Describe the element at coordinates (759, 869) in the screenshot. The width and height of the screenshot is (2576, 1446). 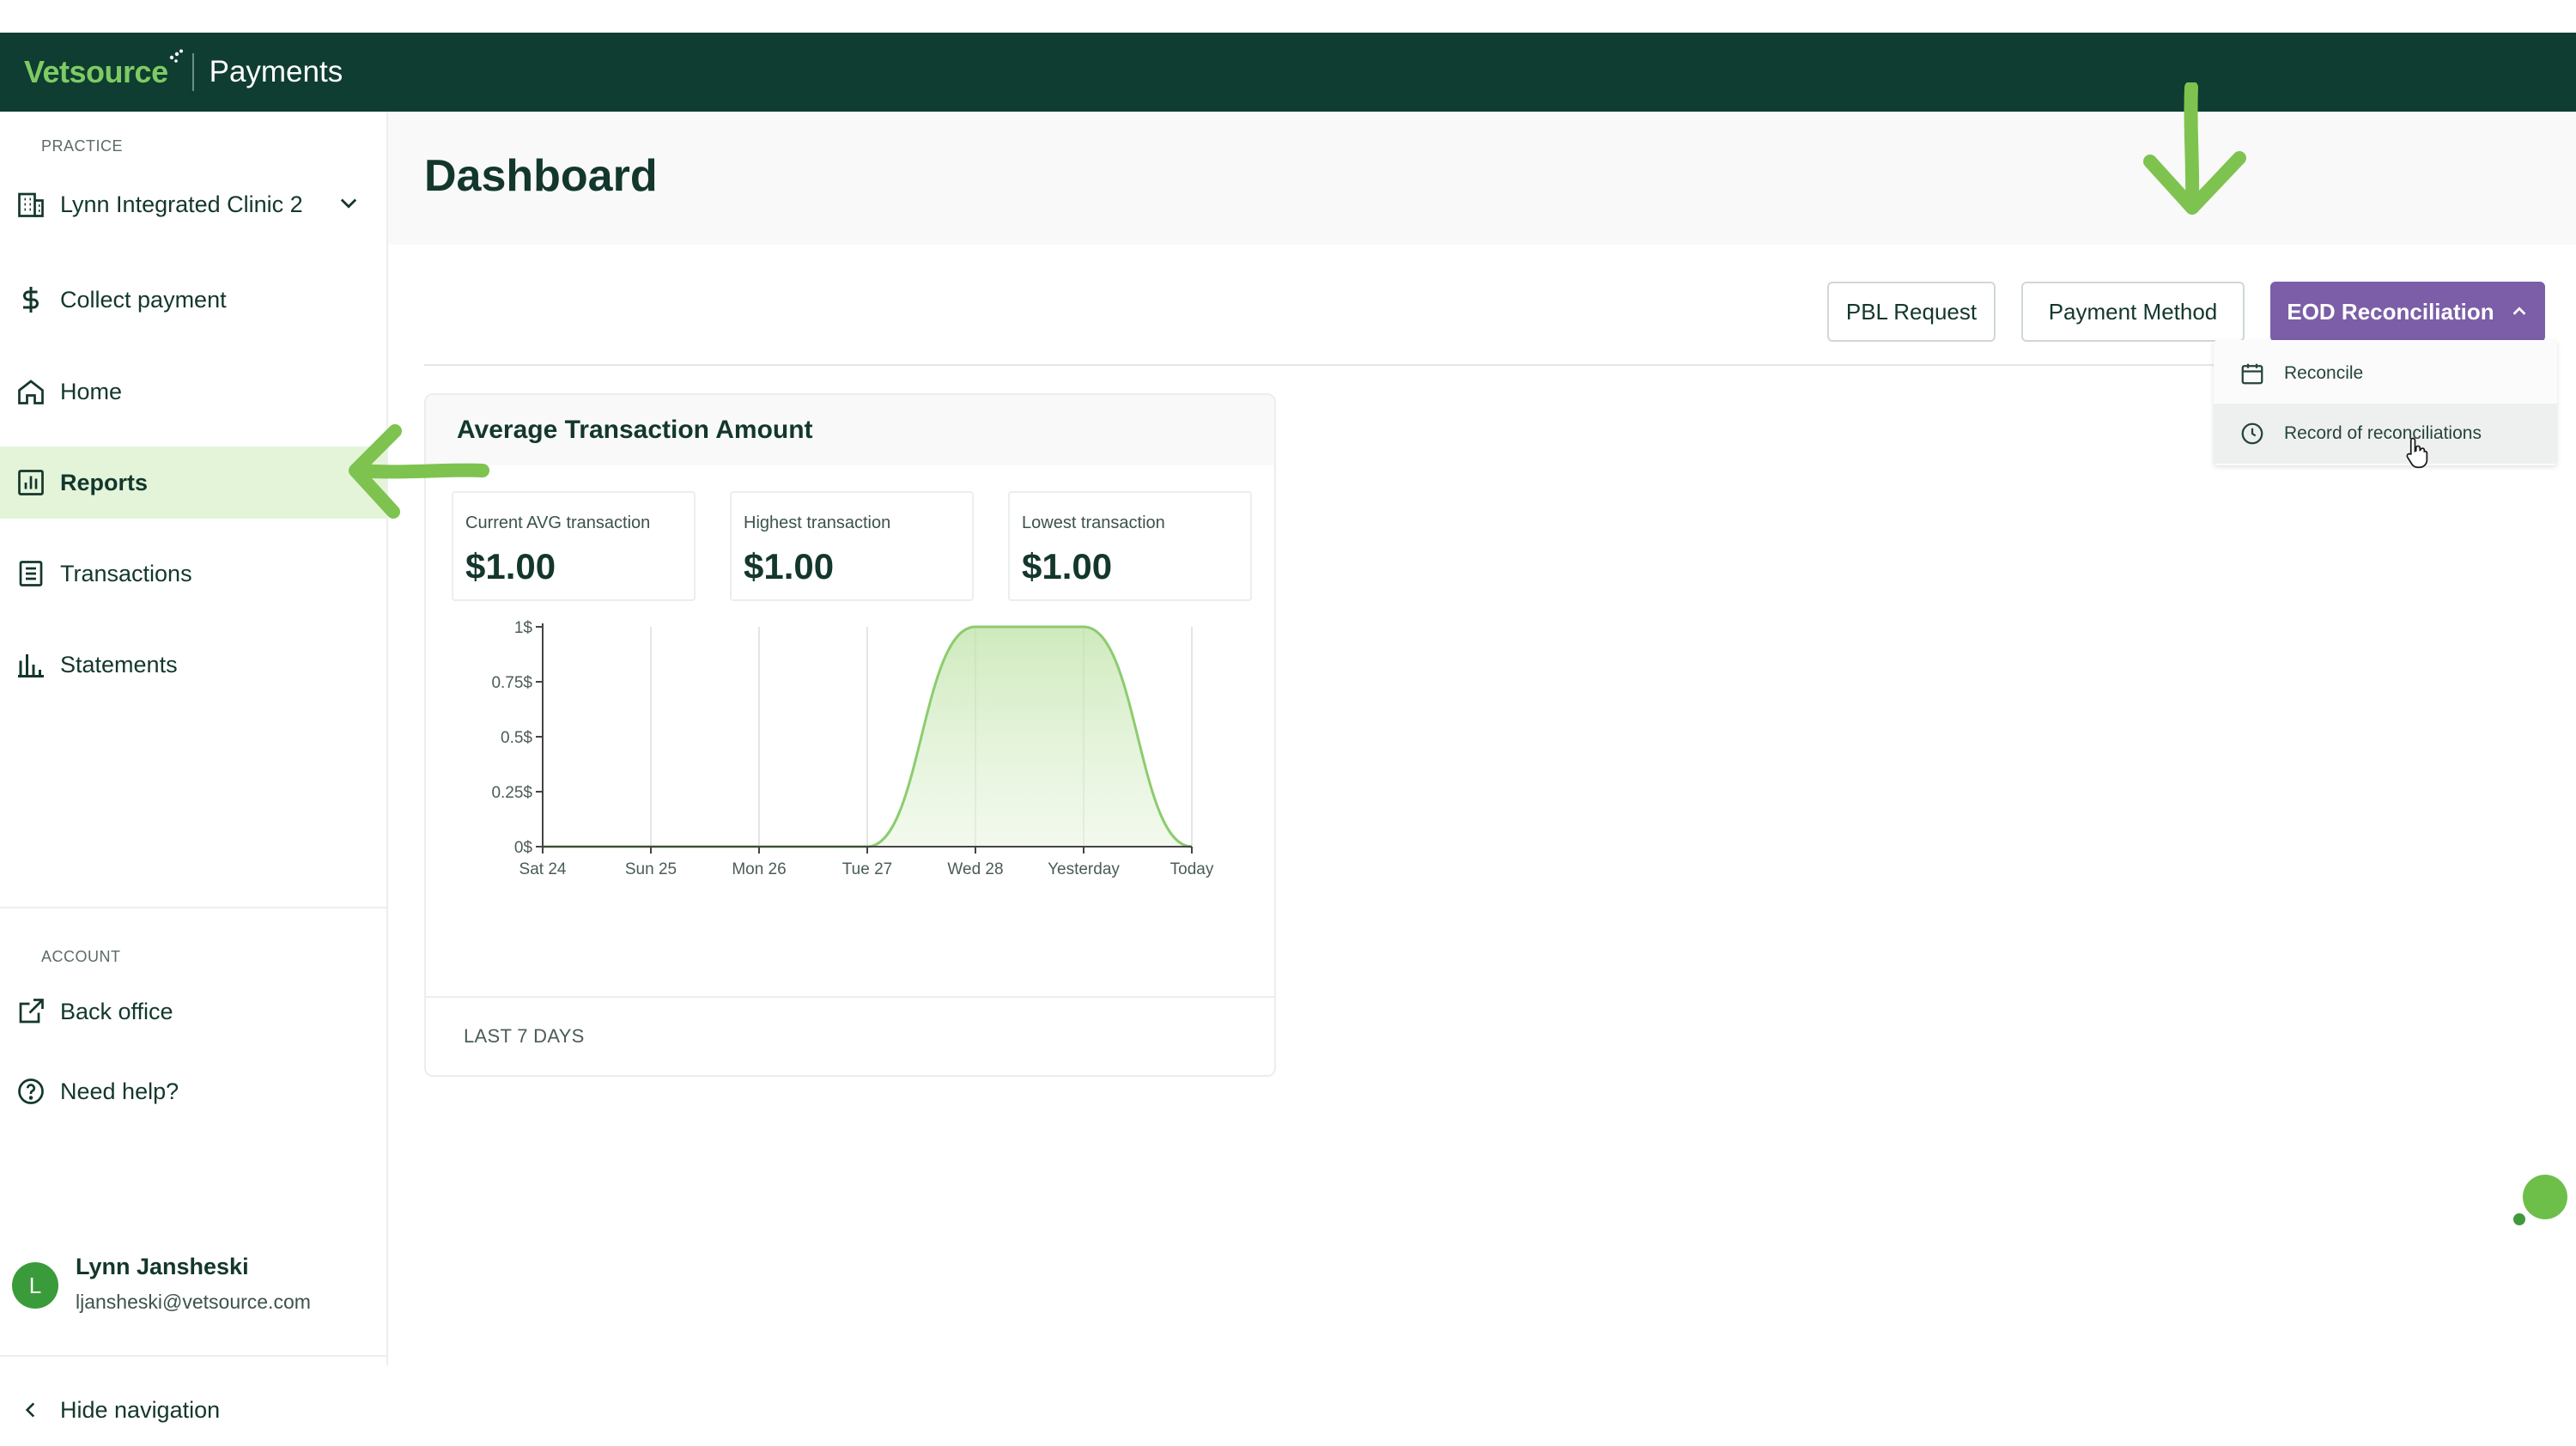
I see `x-tick-label: Mon 26` at that location.